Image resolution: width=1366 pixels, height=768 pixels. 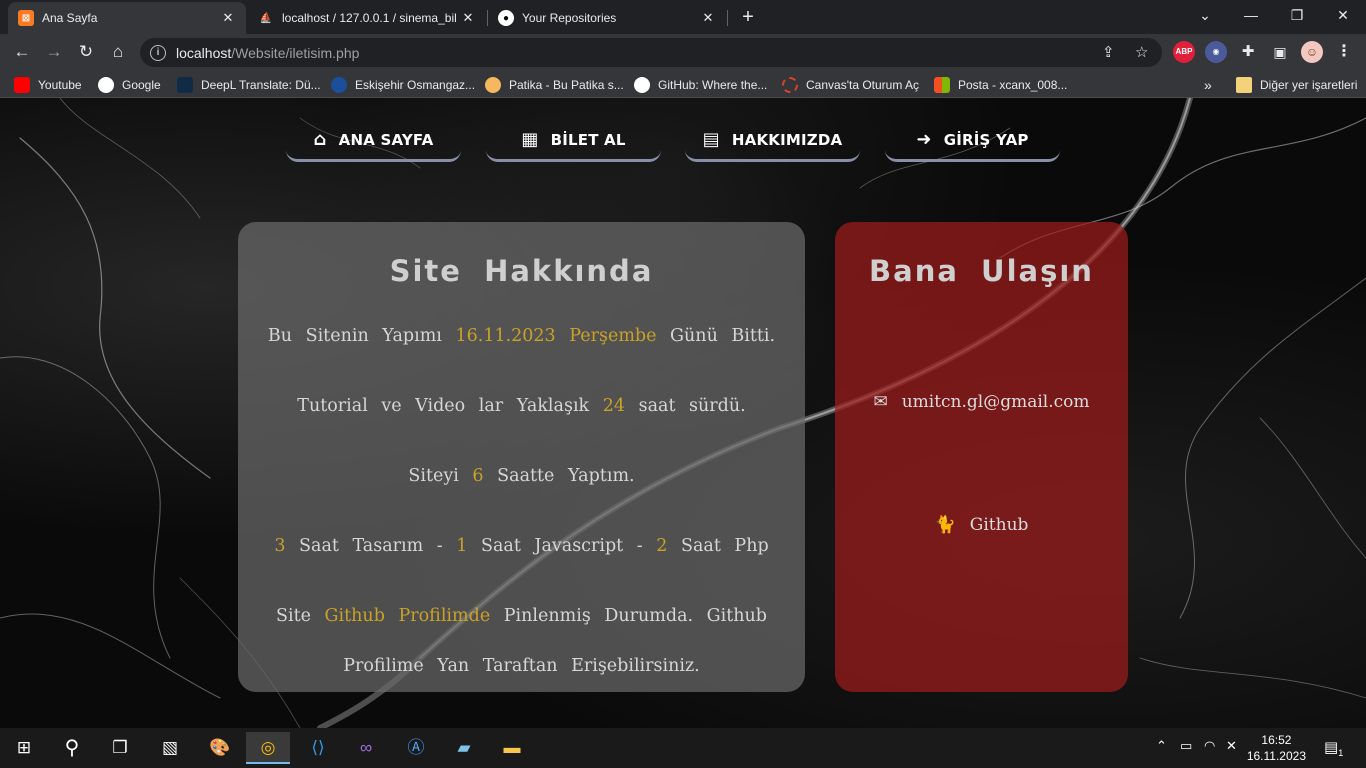 What do you see at coordinates (204, 52) in the screenshot?
I see `url-host: localhost` at bounding box center [204, 52].